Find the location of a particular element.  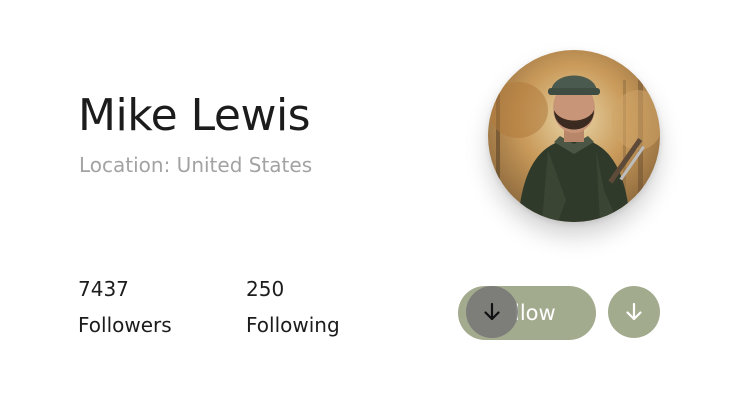

follow-button-label: llow is located at coordinates (535, 313).